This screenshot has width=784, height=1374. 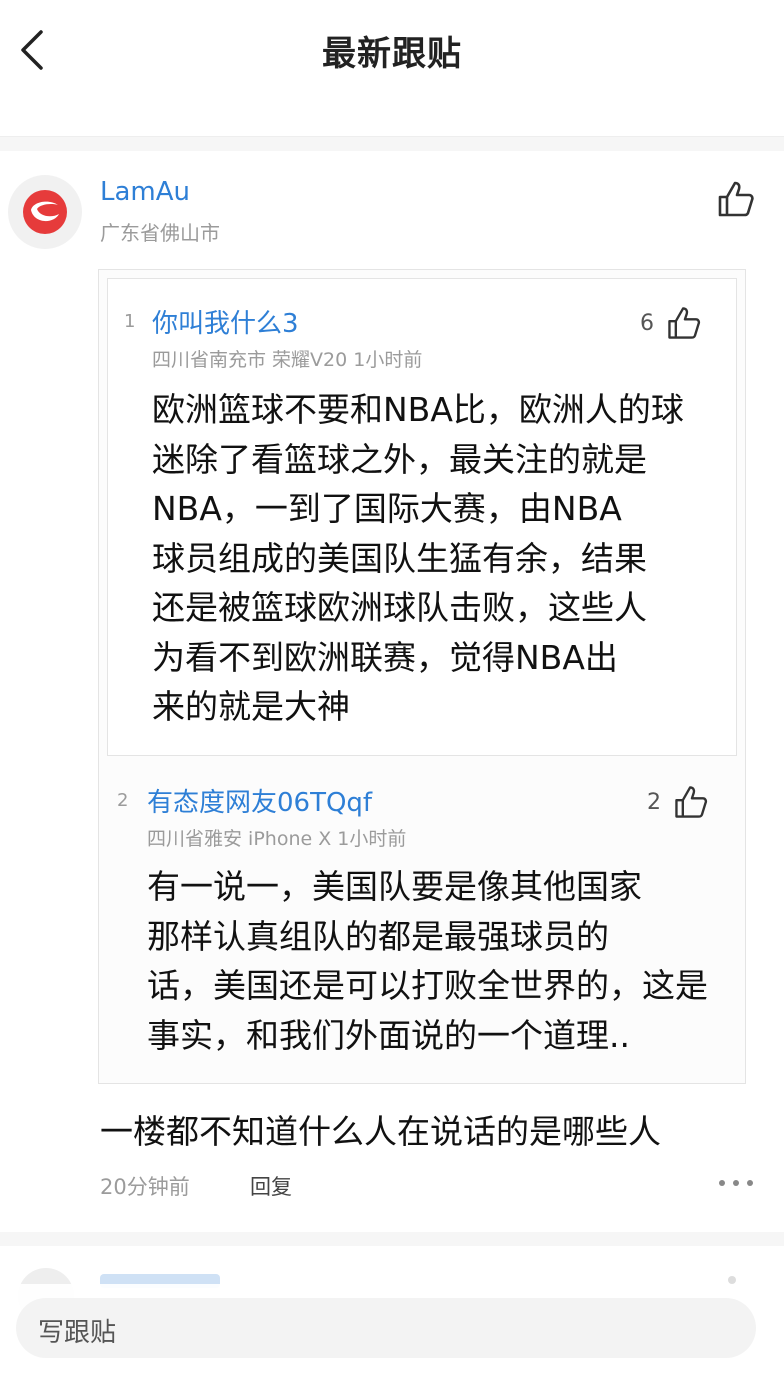 I want to click on input-placeholder: 写跟贴, so click(x=77, y=1333).